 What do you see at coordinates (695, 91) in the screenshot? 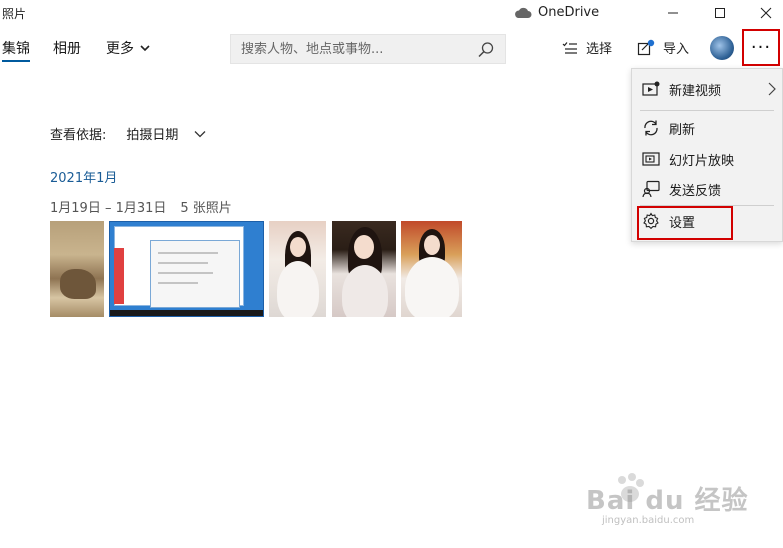
I see `menu-item-label: 新建视频` at bounding box center [695, 91].